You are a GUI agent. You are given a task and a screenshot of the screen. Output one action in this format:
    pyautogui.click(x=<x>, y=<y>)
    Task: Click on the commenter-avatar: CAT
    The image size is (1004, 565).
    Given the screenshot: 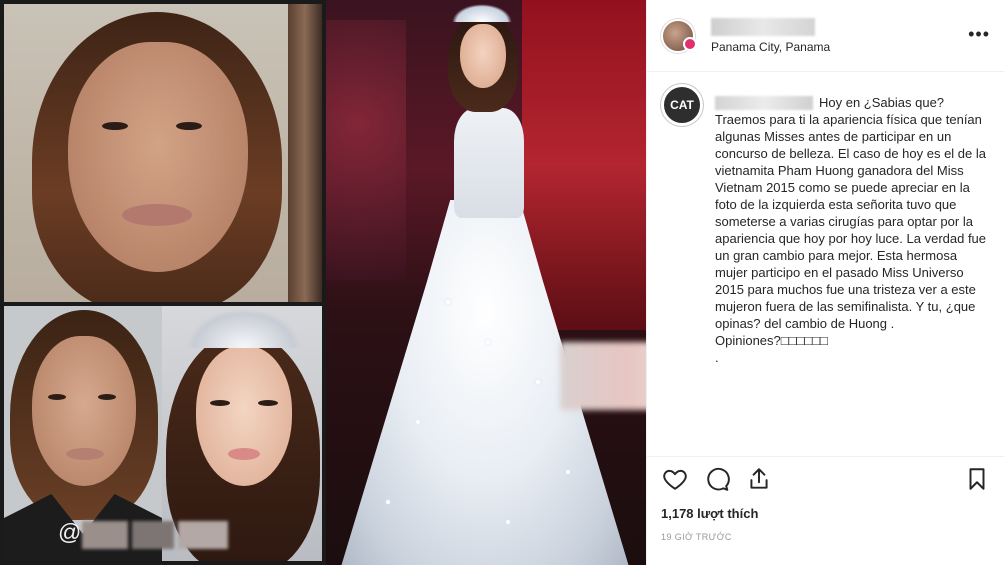 What is the action you would take?
    pyautogui.click(x=682, y=105)
    